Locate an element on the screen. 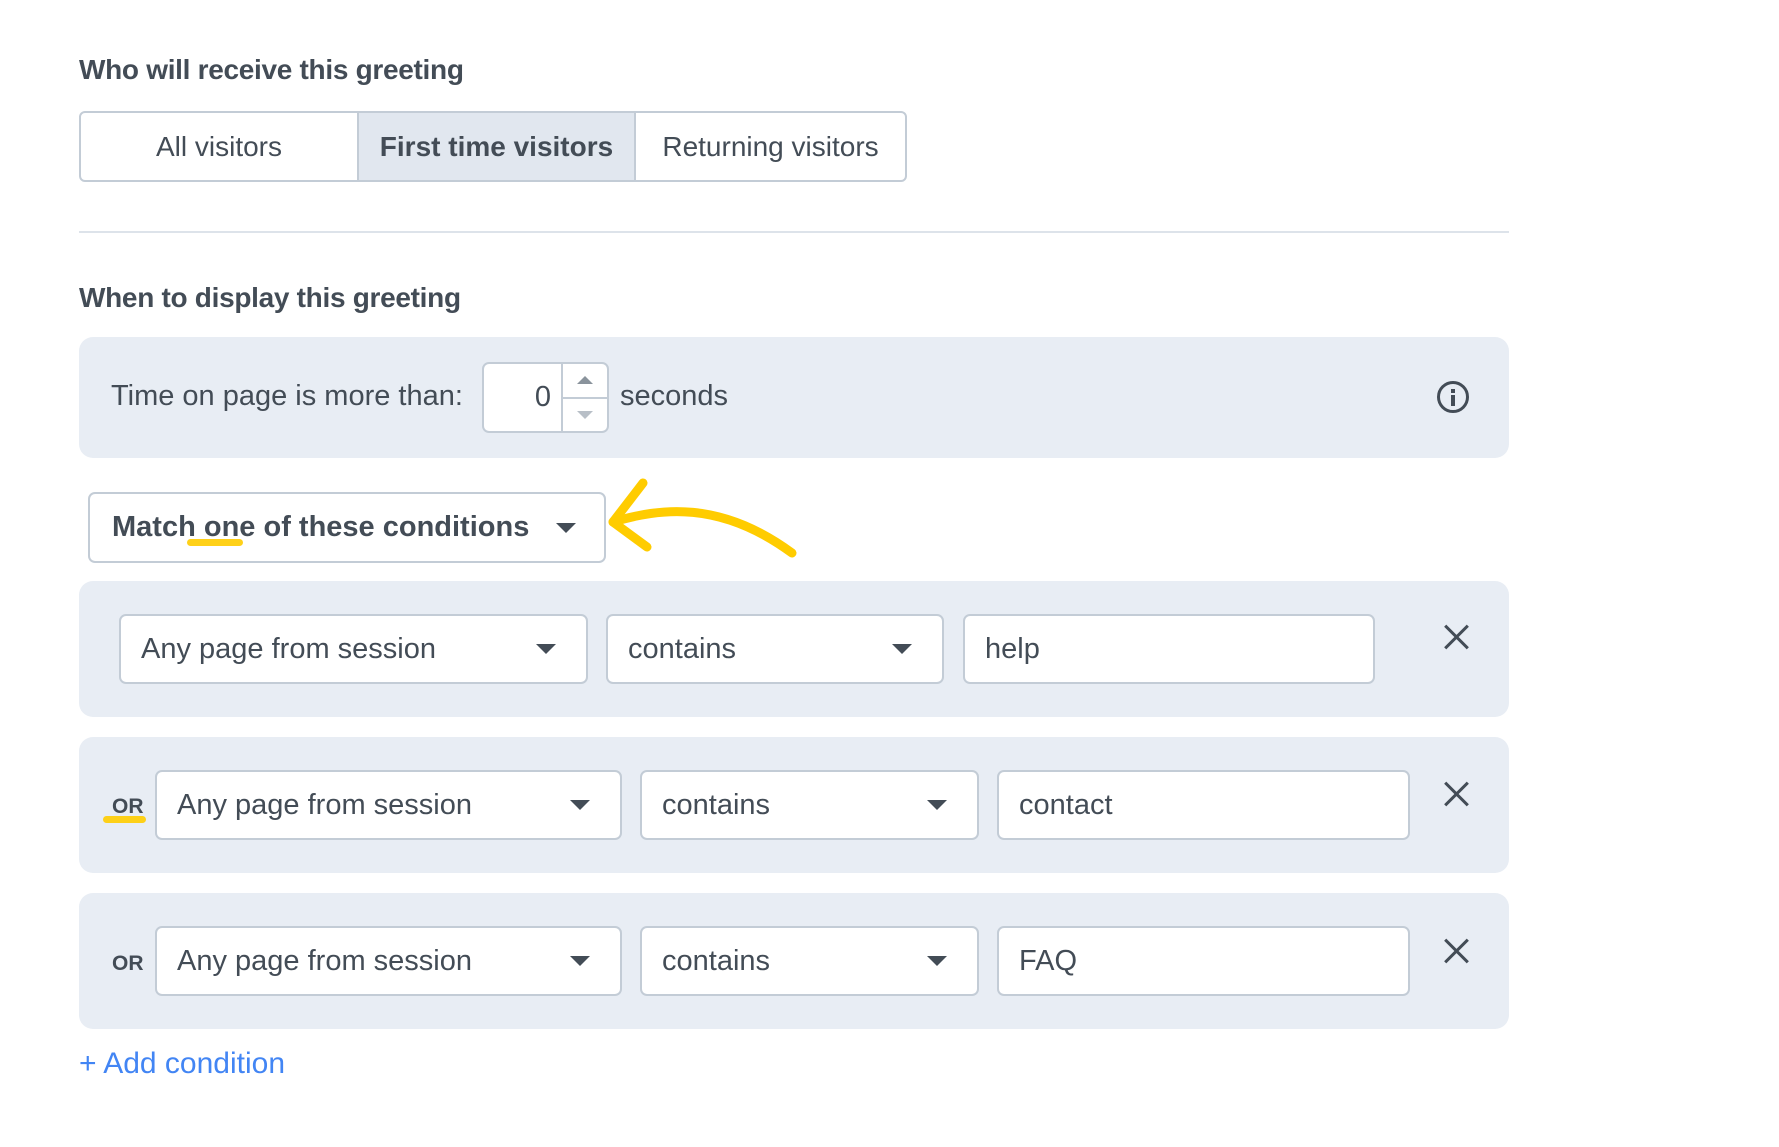 This screenshot has height=1147, width=1779. section-divider is located at coordinates (794, 232).